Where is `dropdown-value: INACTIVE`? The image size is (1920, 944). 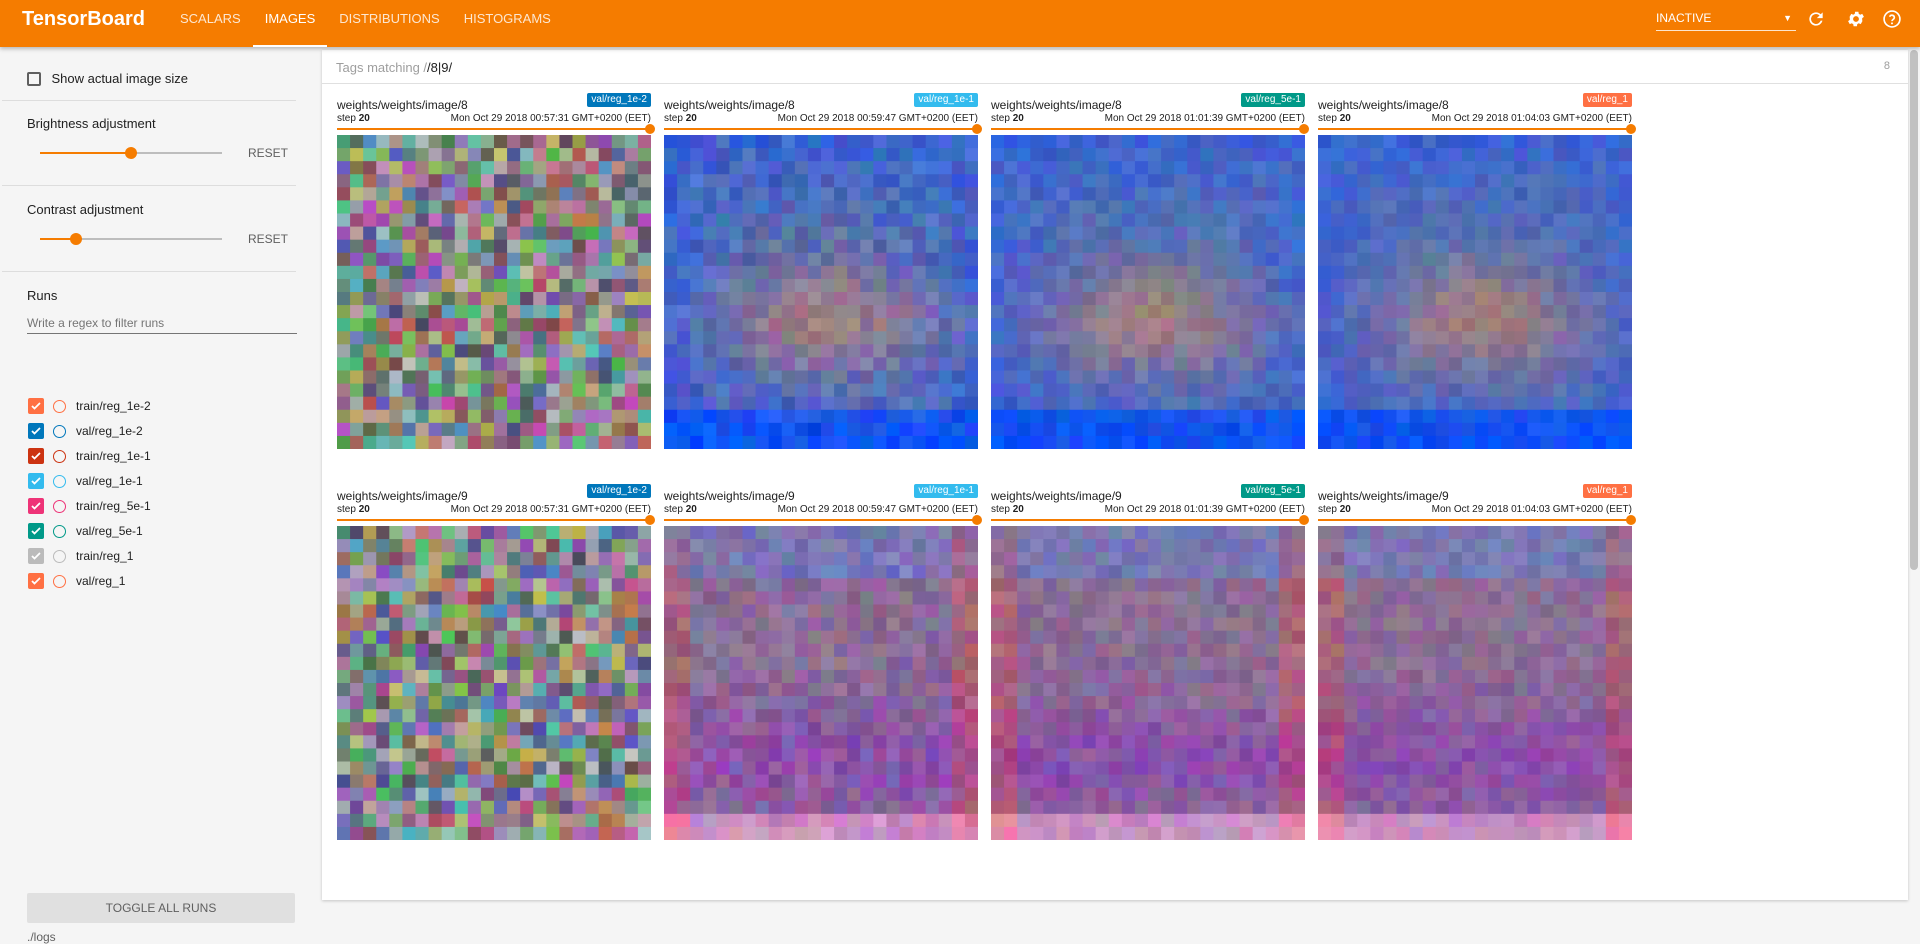
dropdown-value: INACTIVE is located at coordinates (1684, 18).